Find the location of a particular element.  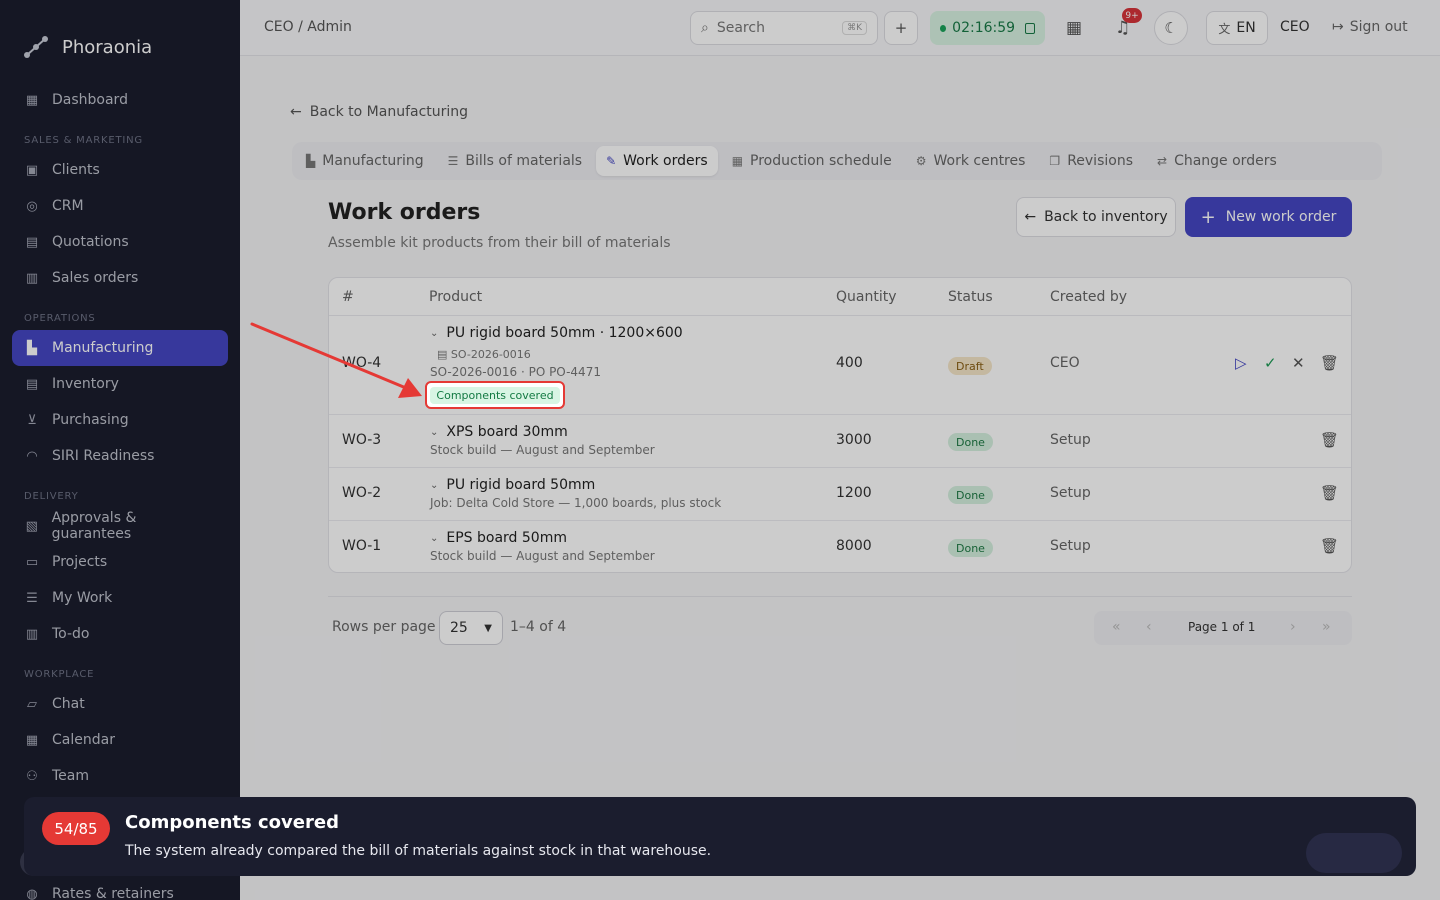

rows-per-page-label: Rows per page is located at coordinates (384, 627).